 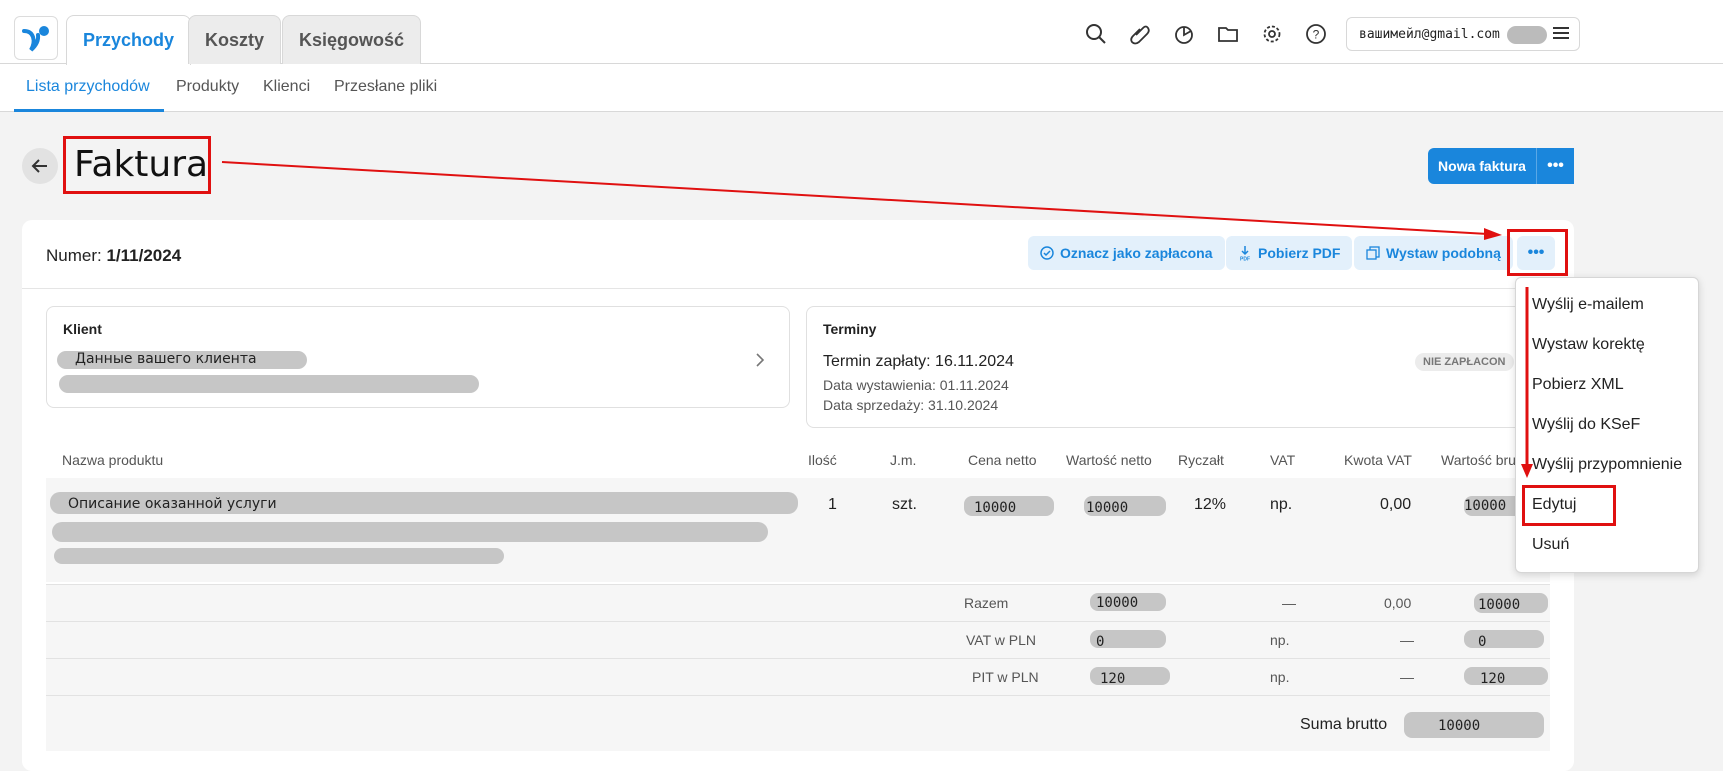 I want to click on paperclip-icon, so click(x=1140, y=34).